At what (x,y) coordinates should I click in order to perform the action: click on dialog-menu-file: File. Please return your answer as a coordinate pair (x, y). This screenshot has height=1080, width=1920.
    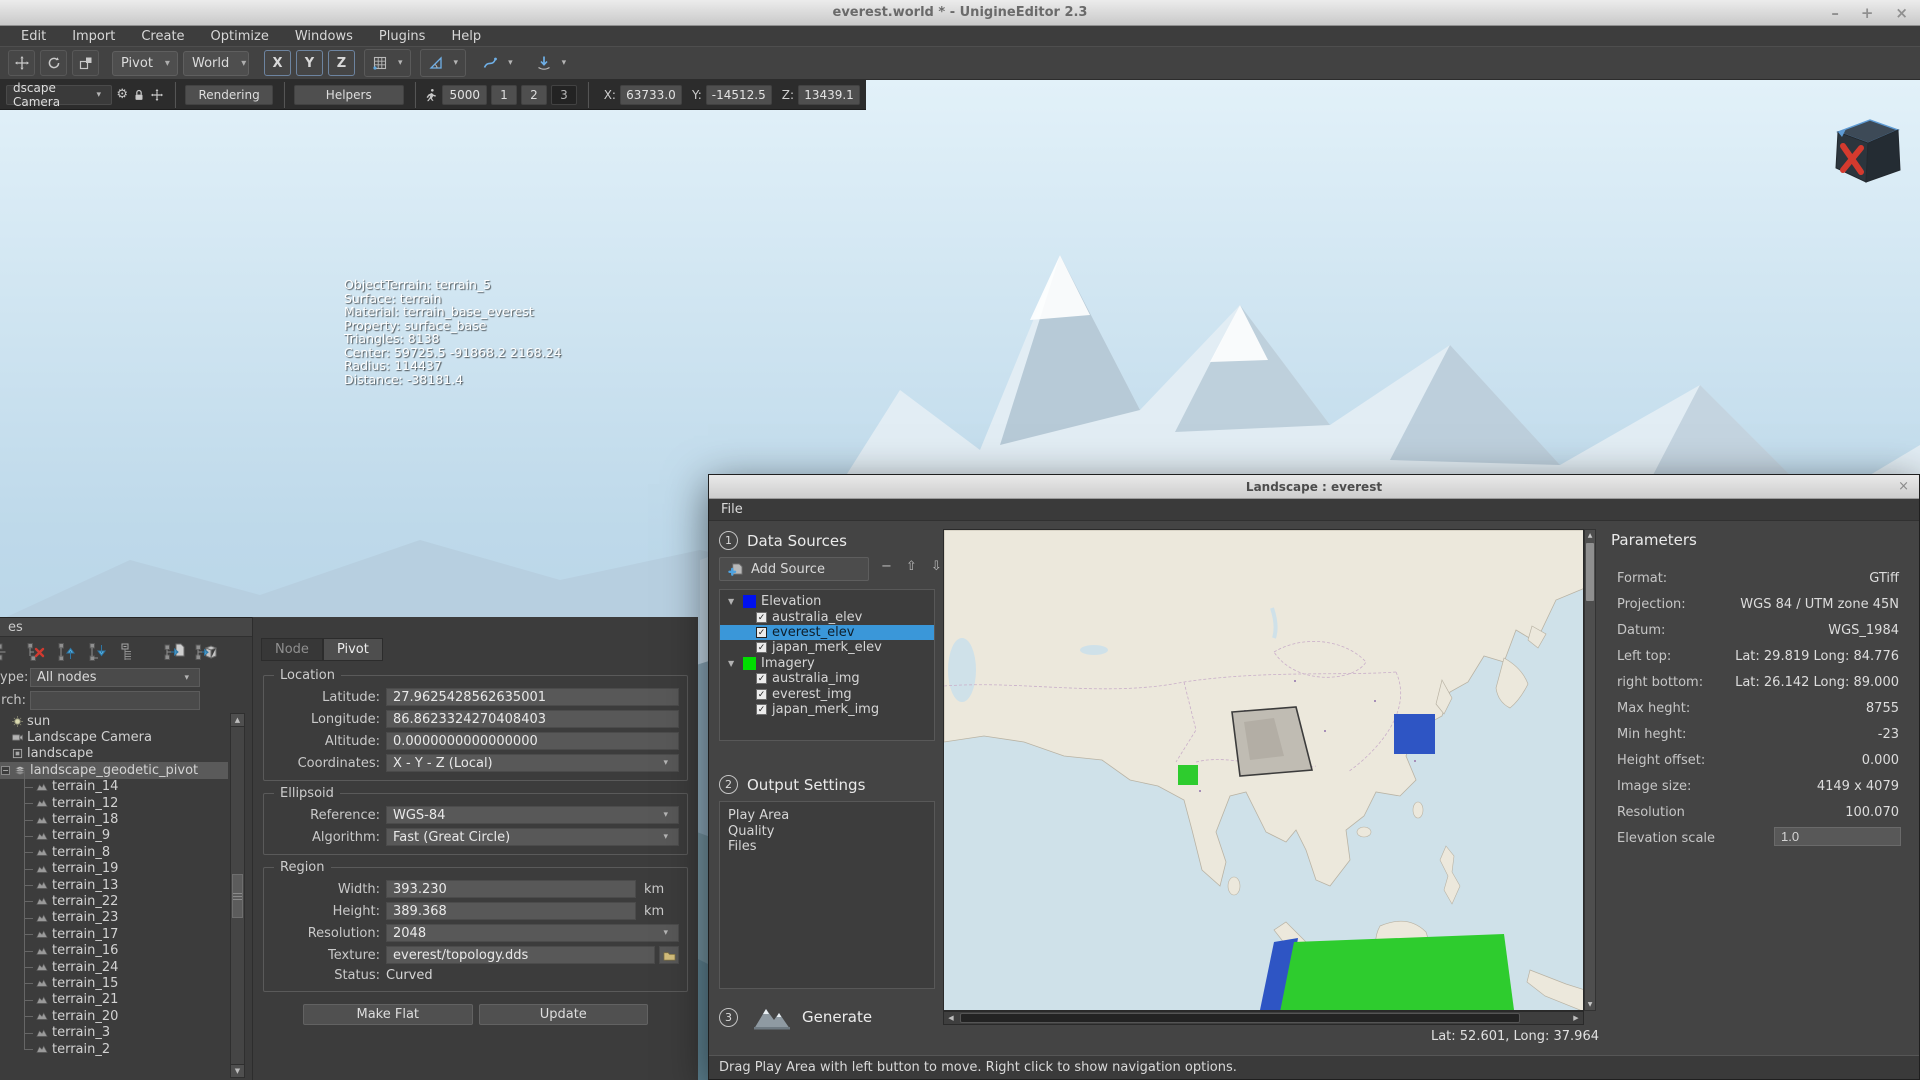
    Looking at the image, I should click on (732, 509).